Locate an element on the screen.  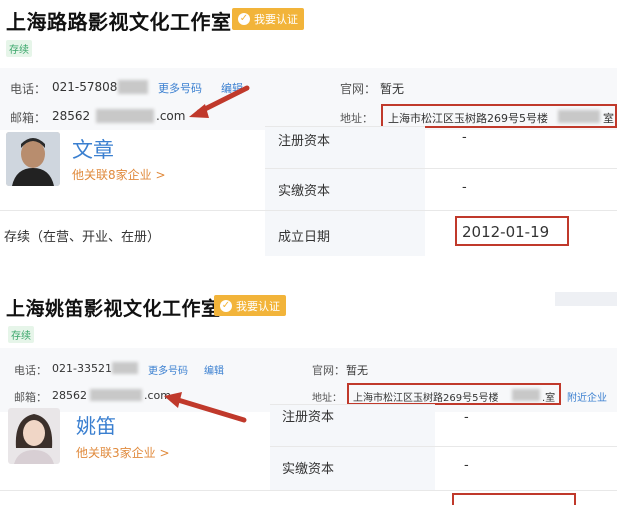
established-label: 成立日期 is located at coordinates (304, 237).